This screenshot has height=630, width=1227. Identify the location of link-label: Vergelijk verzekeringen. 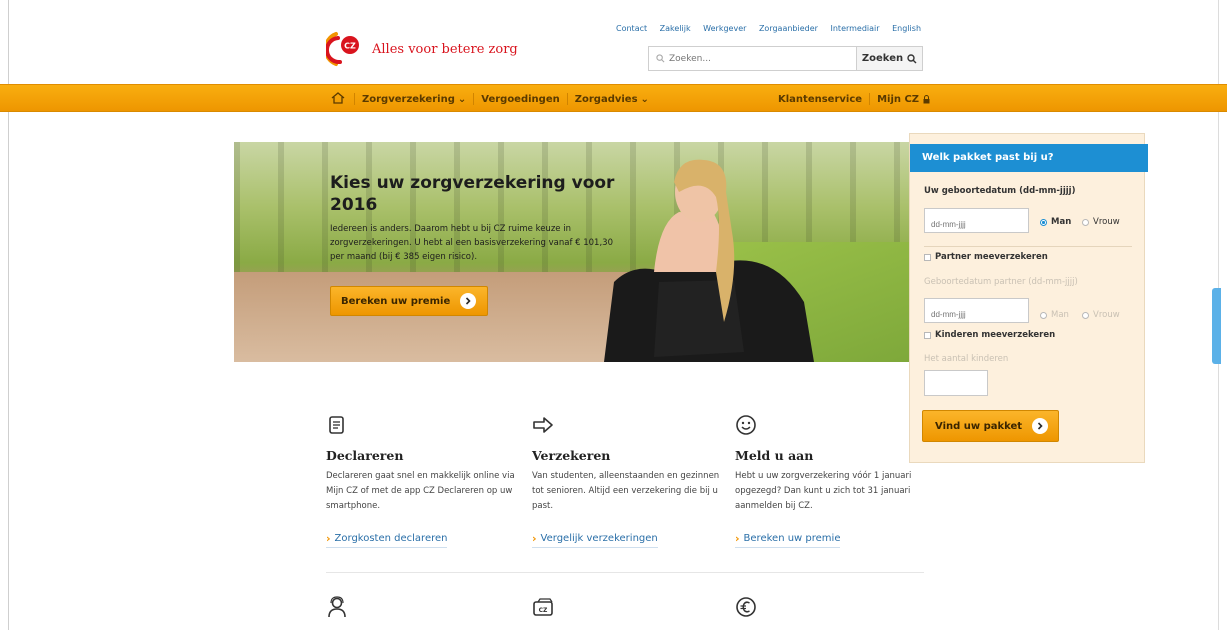
(599, 538).